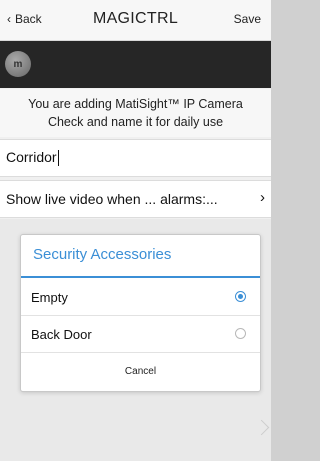 This screenshot has width=320, height=461. What do you see at coordinates (135, 20) in the screenshot?
I see `navigation-bar: ‹ Back MAGICTRL Save` at bounding box center [135, 20].